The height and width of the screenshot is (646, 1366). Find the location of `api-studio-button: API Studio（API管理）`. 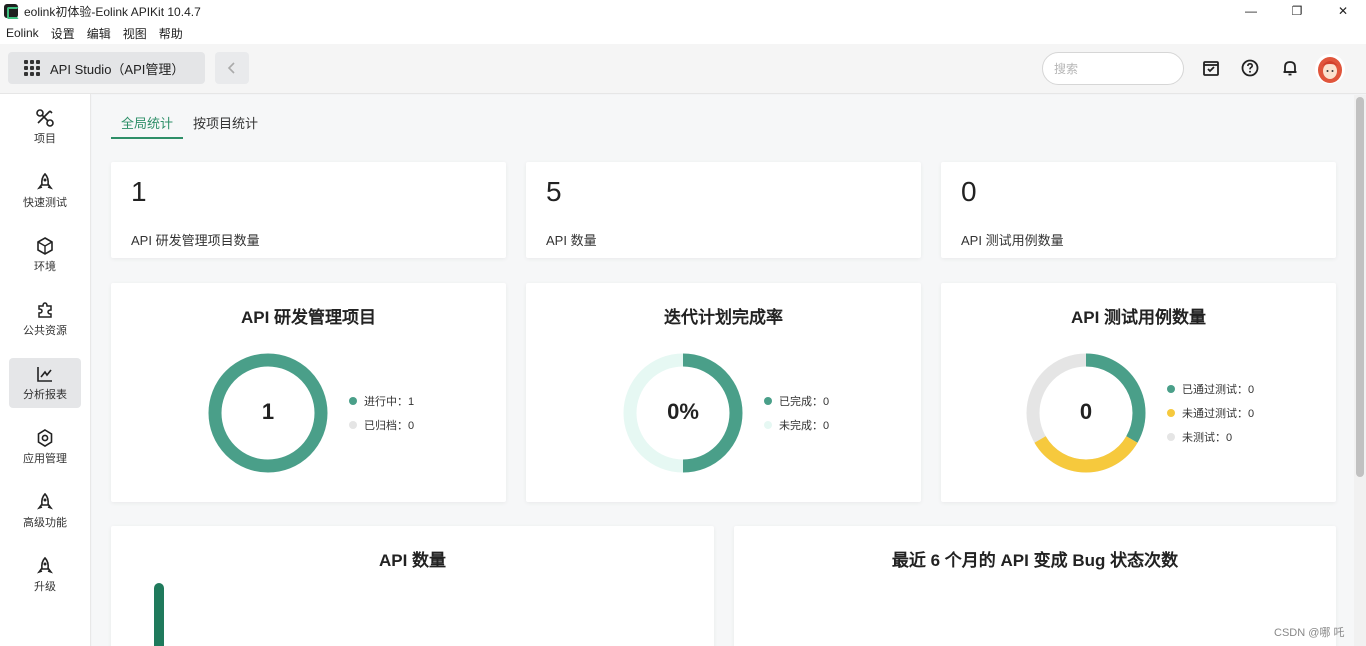

api-studio-button: API Studio（API管理） is located at coordinates (106, 68).